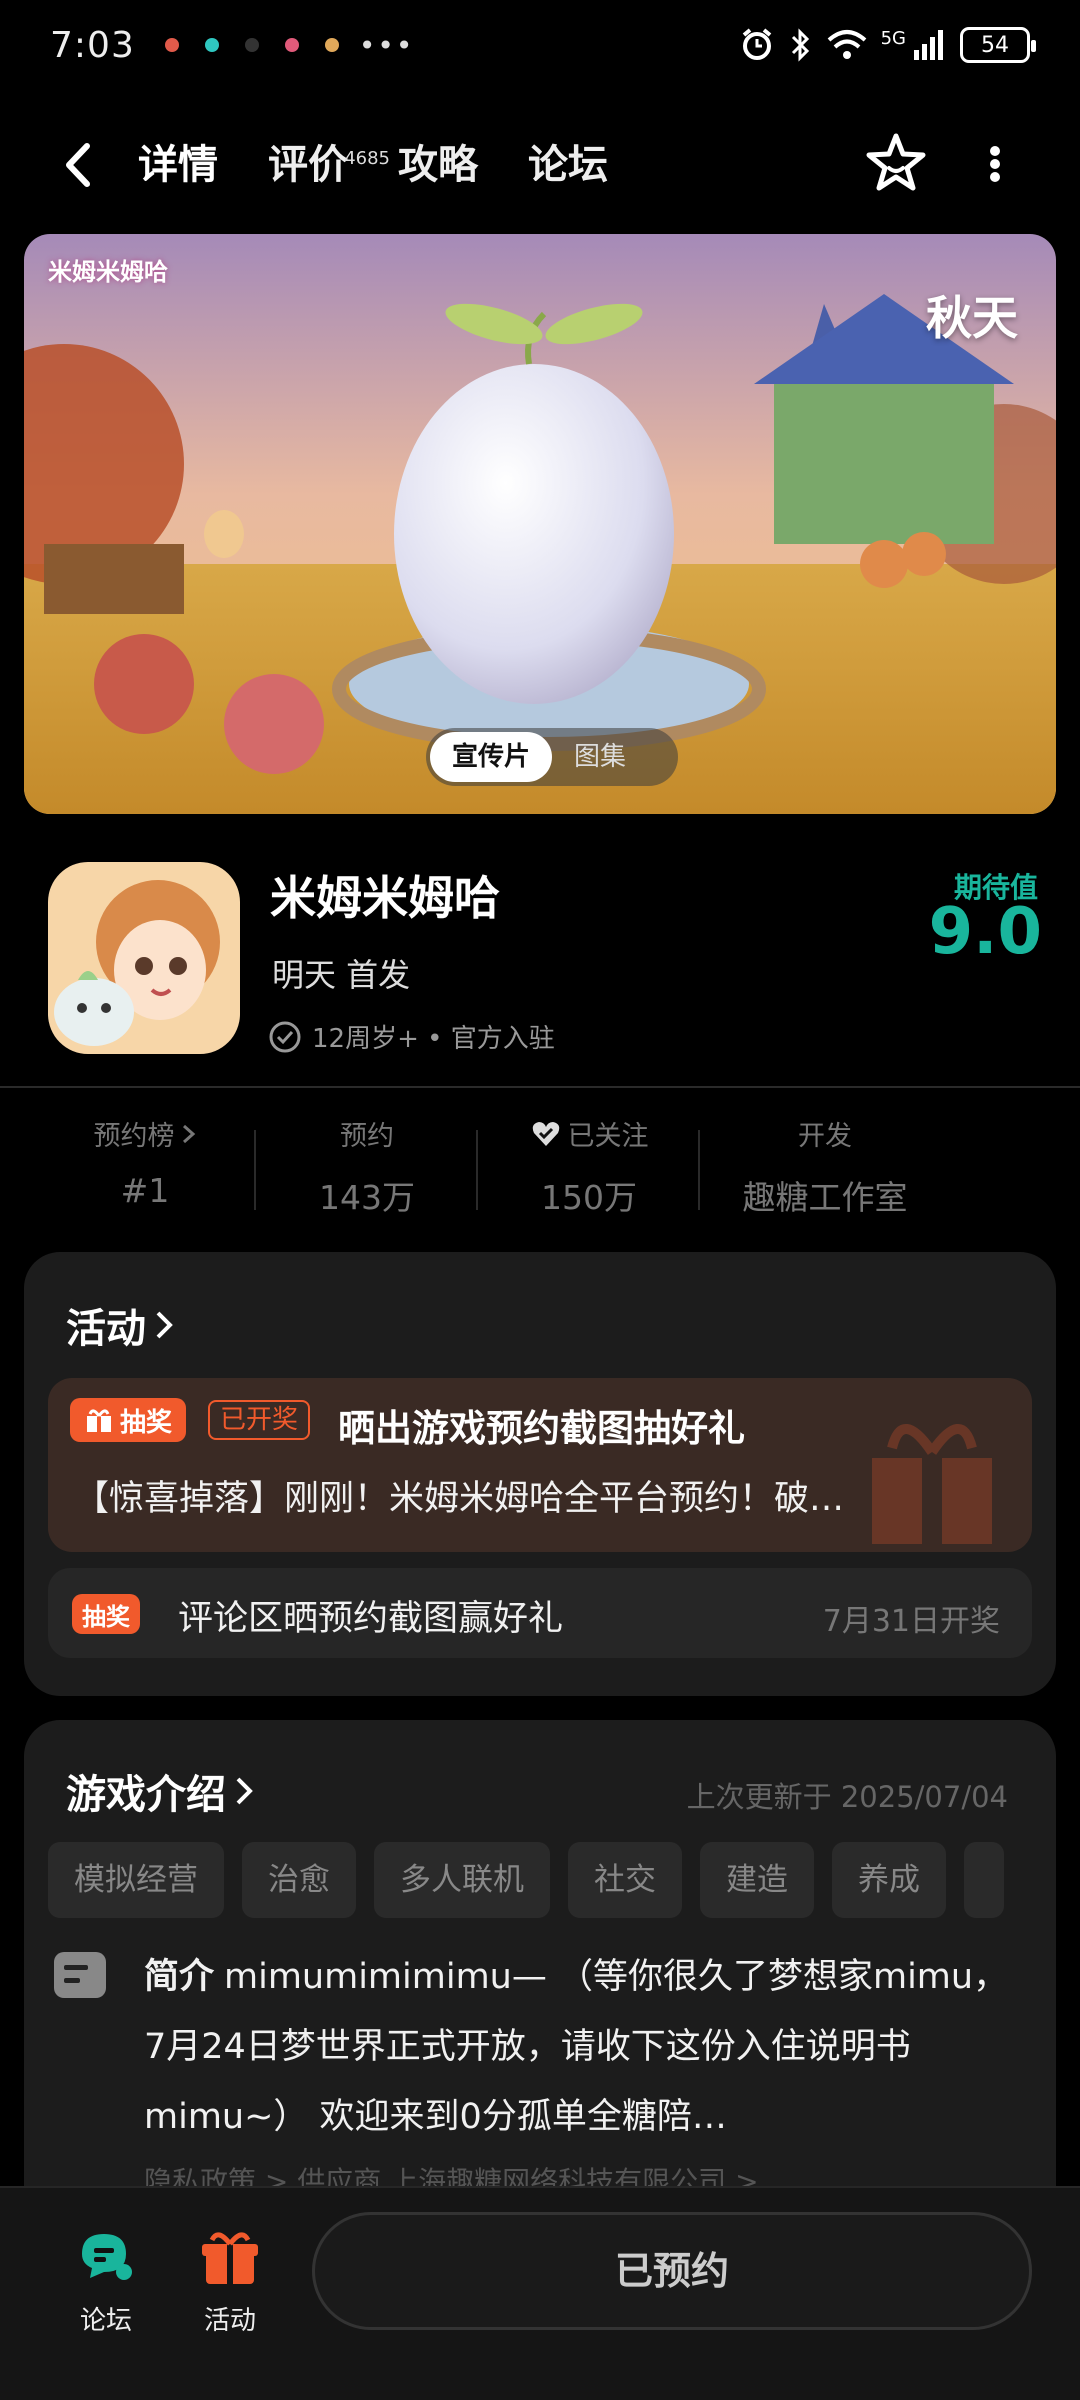  I want to click on activity-button: 活动, so click(230, 2281).